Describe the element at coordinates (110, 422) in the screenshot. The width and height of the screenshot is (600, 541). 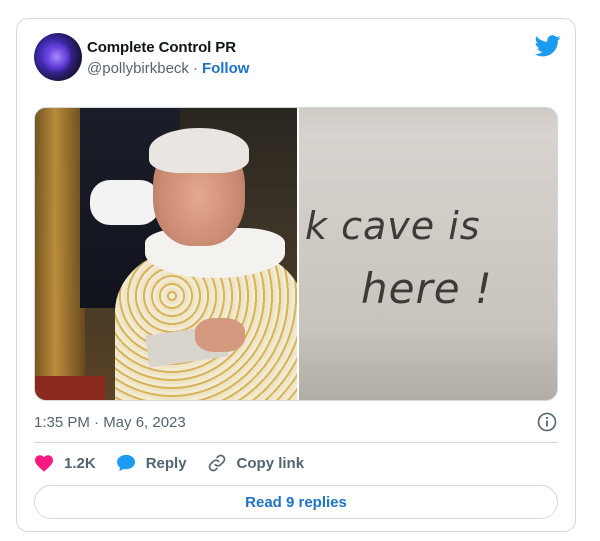
I see `tweet-timestamp: 1:35 PM · May 6, 2023` at that location.